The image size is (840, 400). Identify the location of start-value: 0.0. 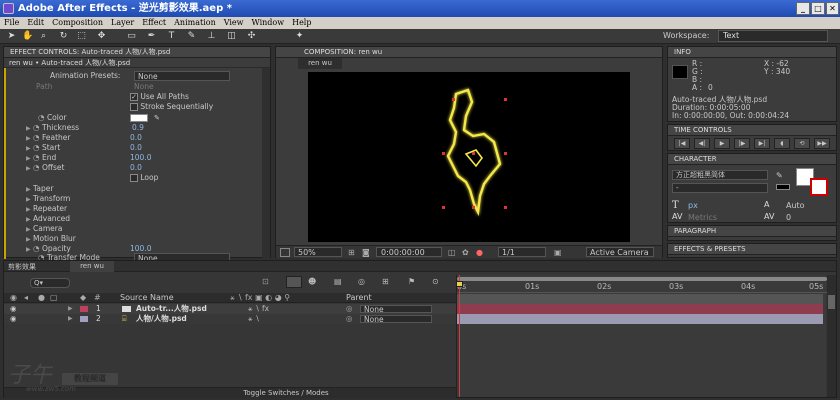
(136, 148).